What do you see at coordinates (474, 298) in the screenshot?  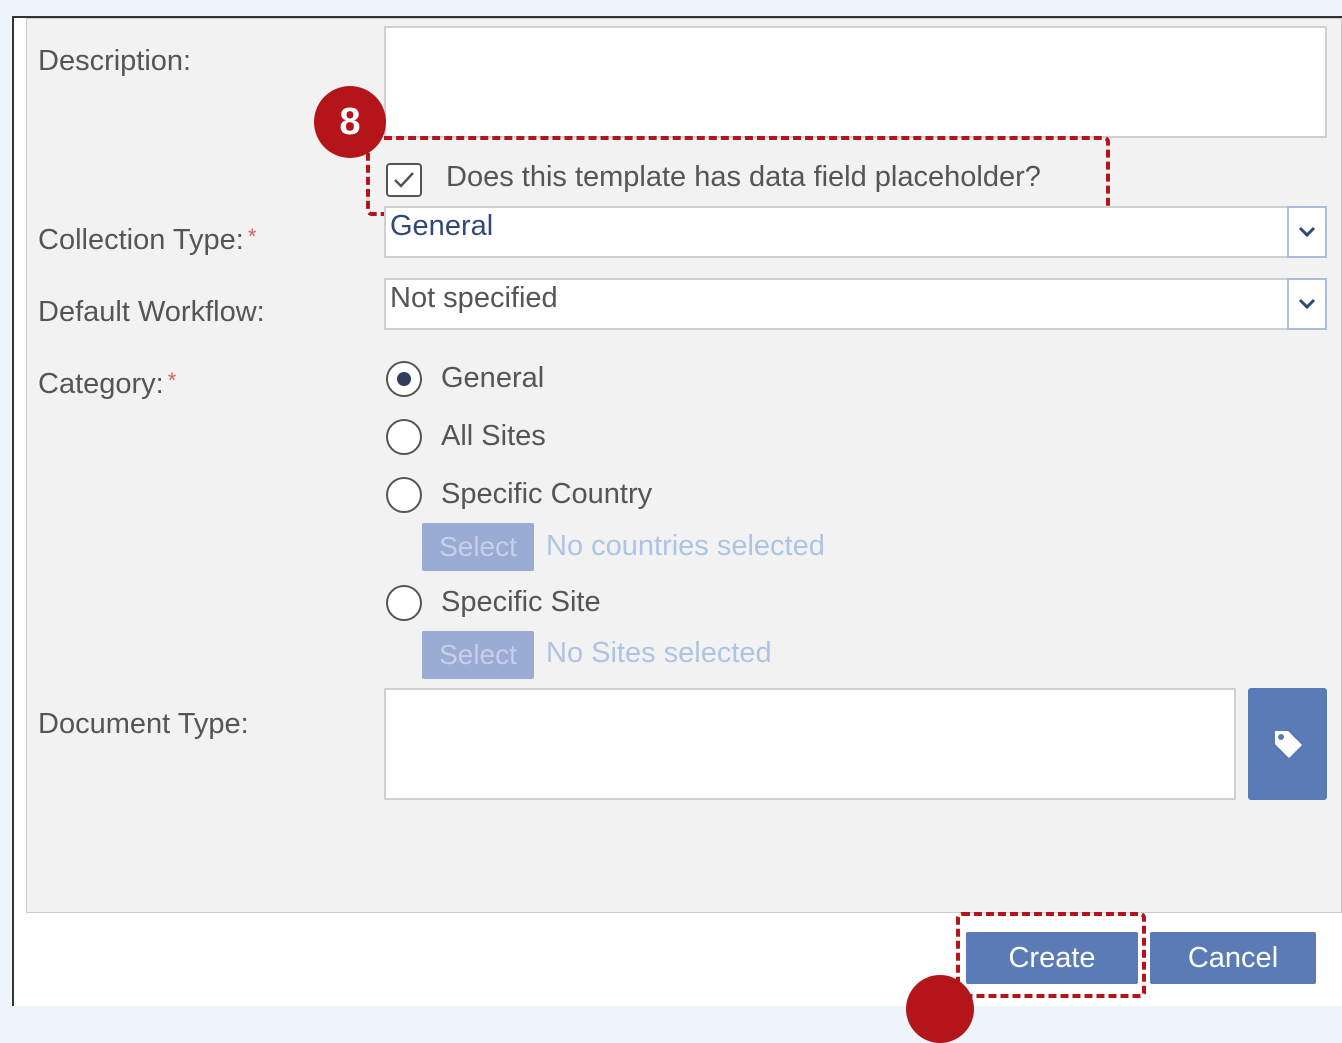 I see `default-workflow-value: Not specified` at bounding box center [474, 298].